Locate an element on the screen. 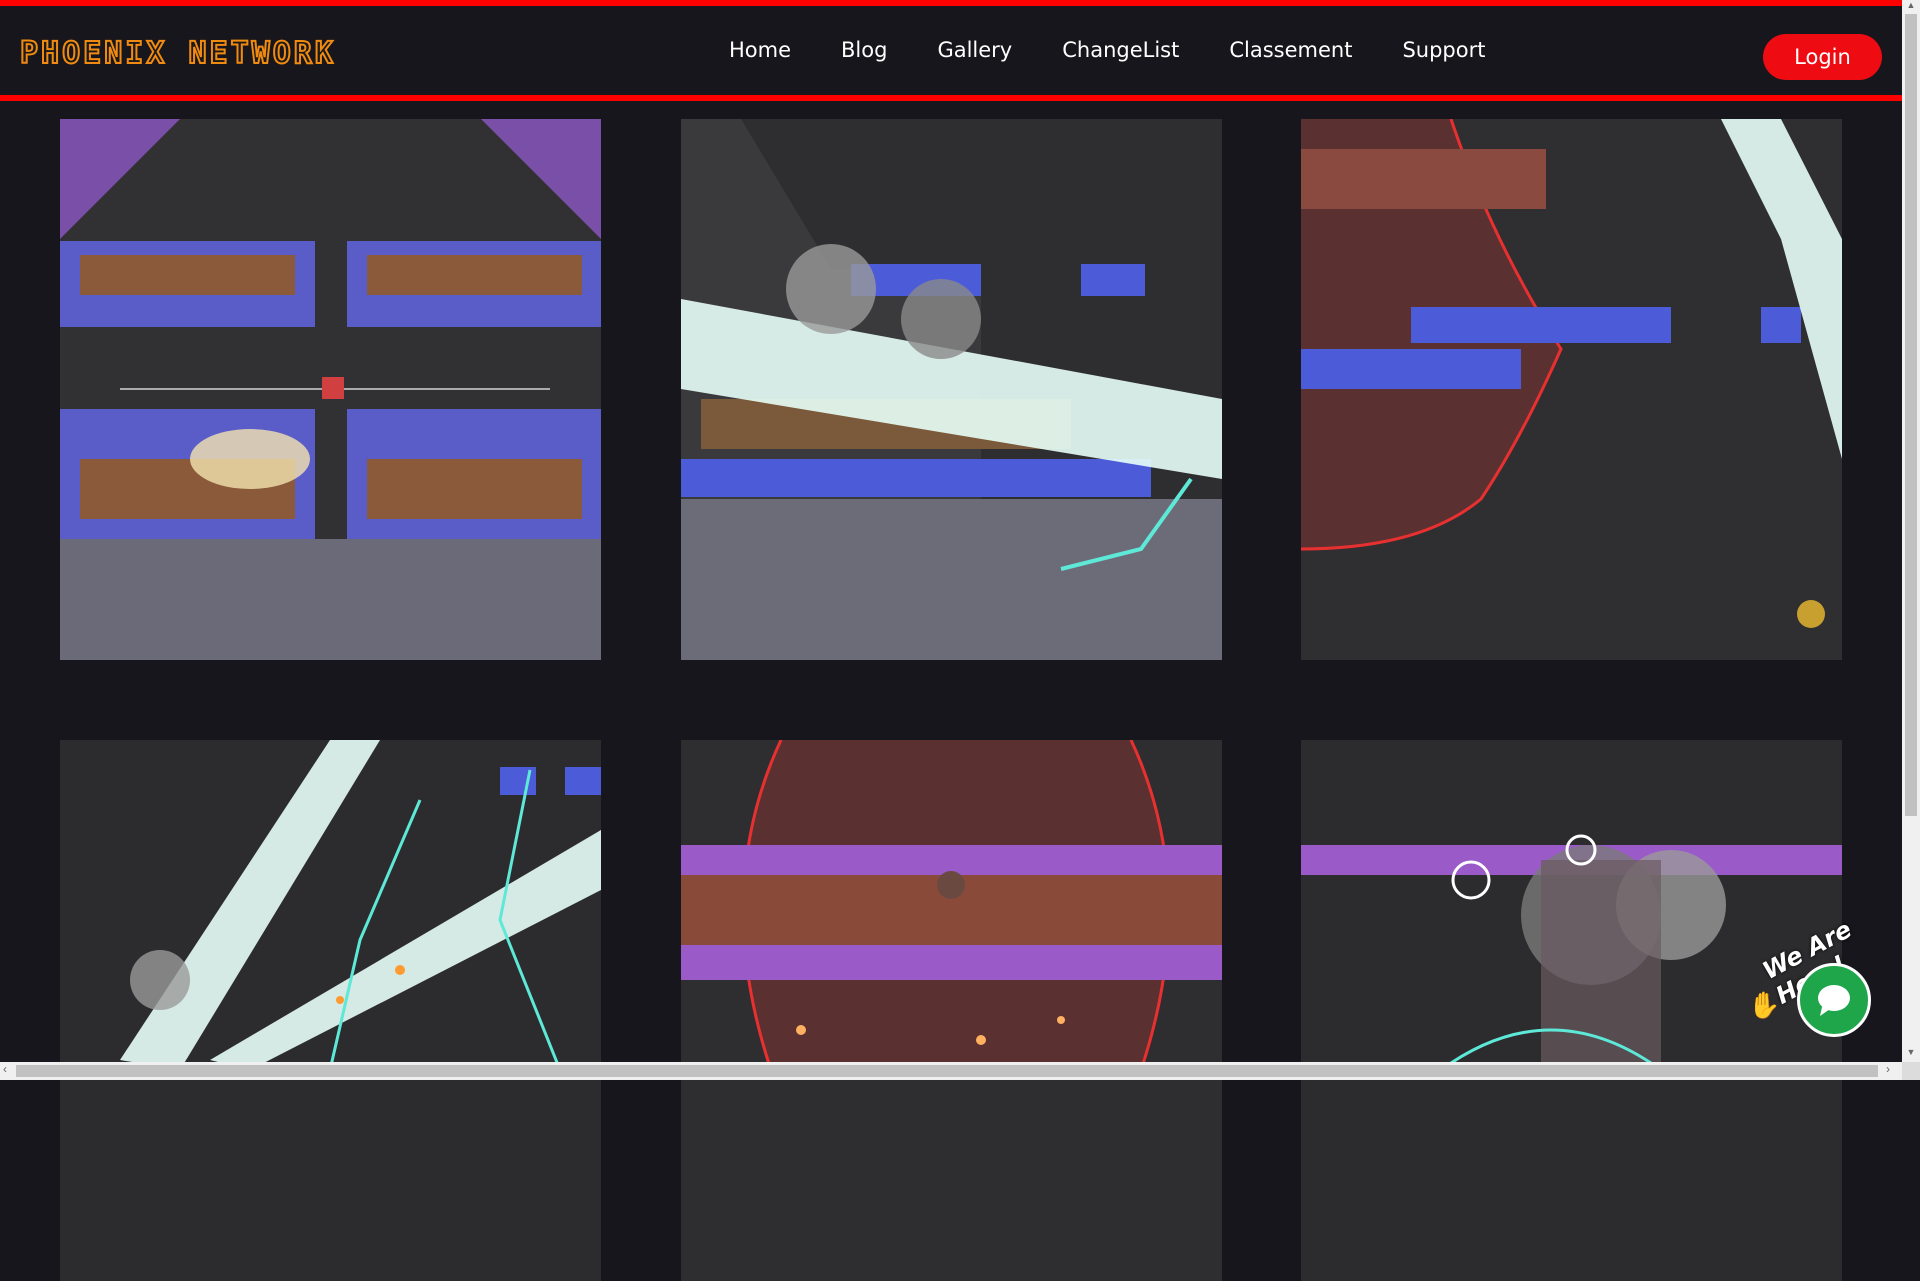 The height and width of the screenshot is (1281, 1920). chat-button is located at coordinates (1834, 1000).